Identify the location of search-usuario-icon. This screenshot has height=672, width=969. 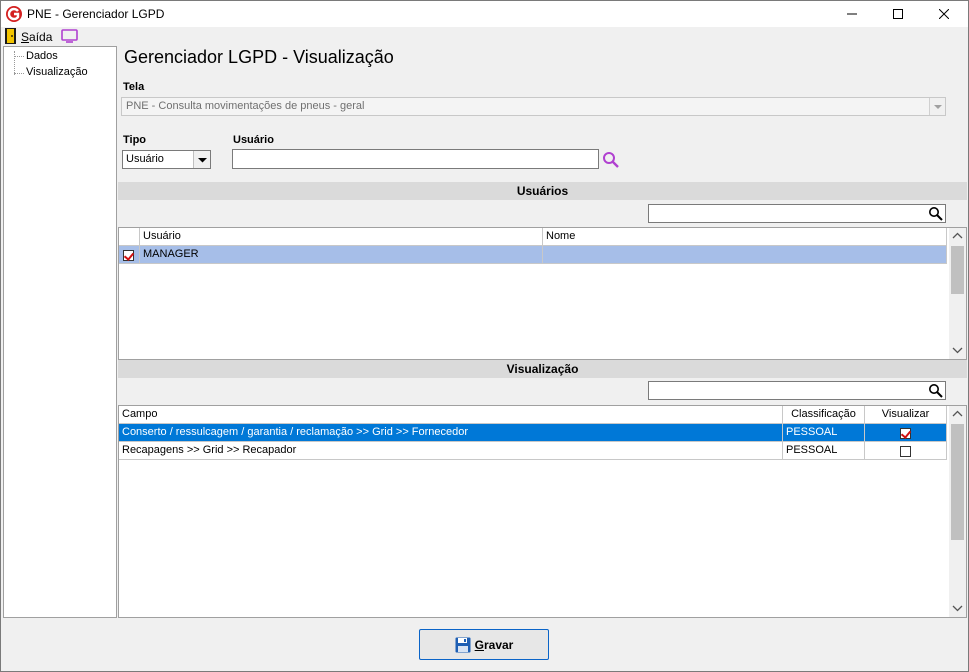
(611, 160).